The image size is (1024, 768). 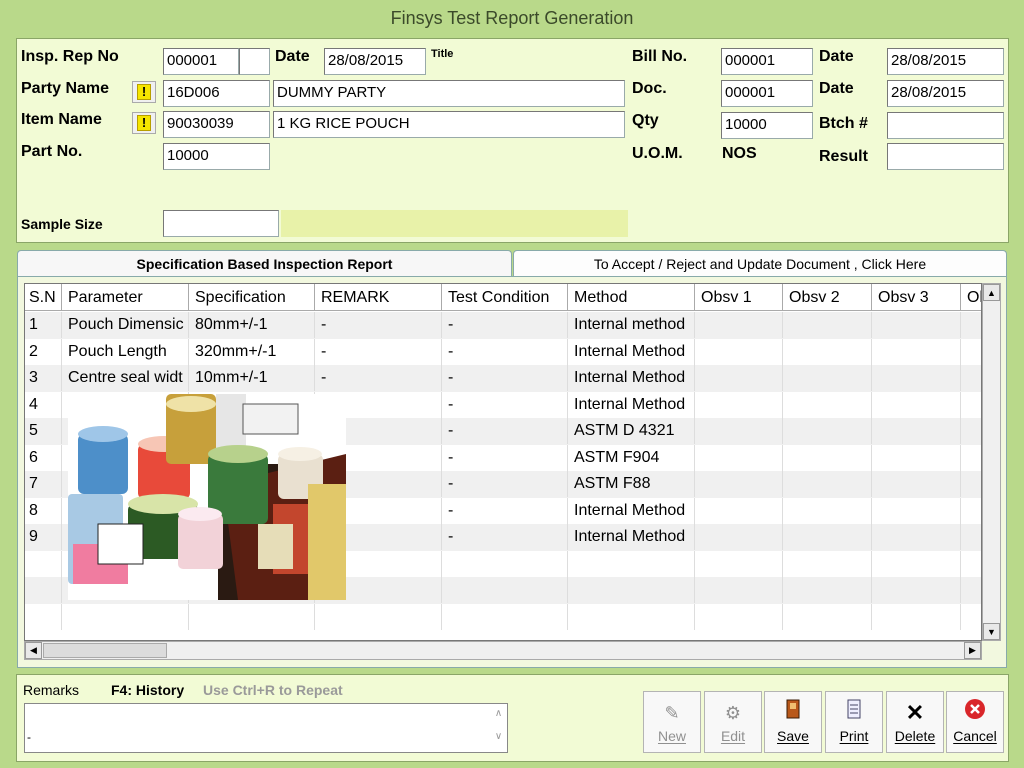 I want to click on cell-remark, so click(x=378, y=616).